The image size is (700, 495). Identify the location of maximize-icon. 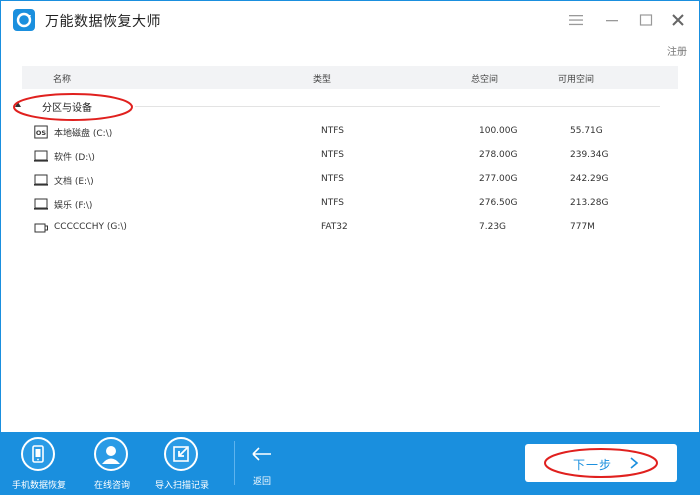
(646, 20).